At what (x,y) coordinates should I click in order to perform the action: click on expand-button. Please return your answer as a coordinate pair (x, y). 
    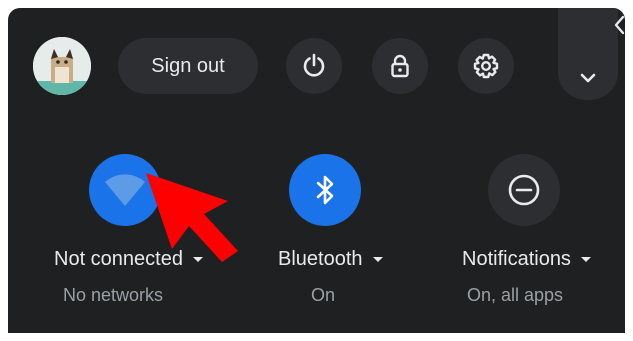
    Looking at the image, I should click on (588, 54).